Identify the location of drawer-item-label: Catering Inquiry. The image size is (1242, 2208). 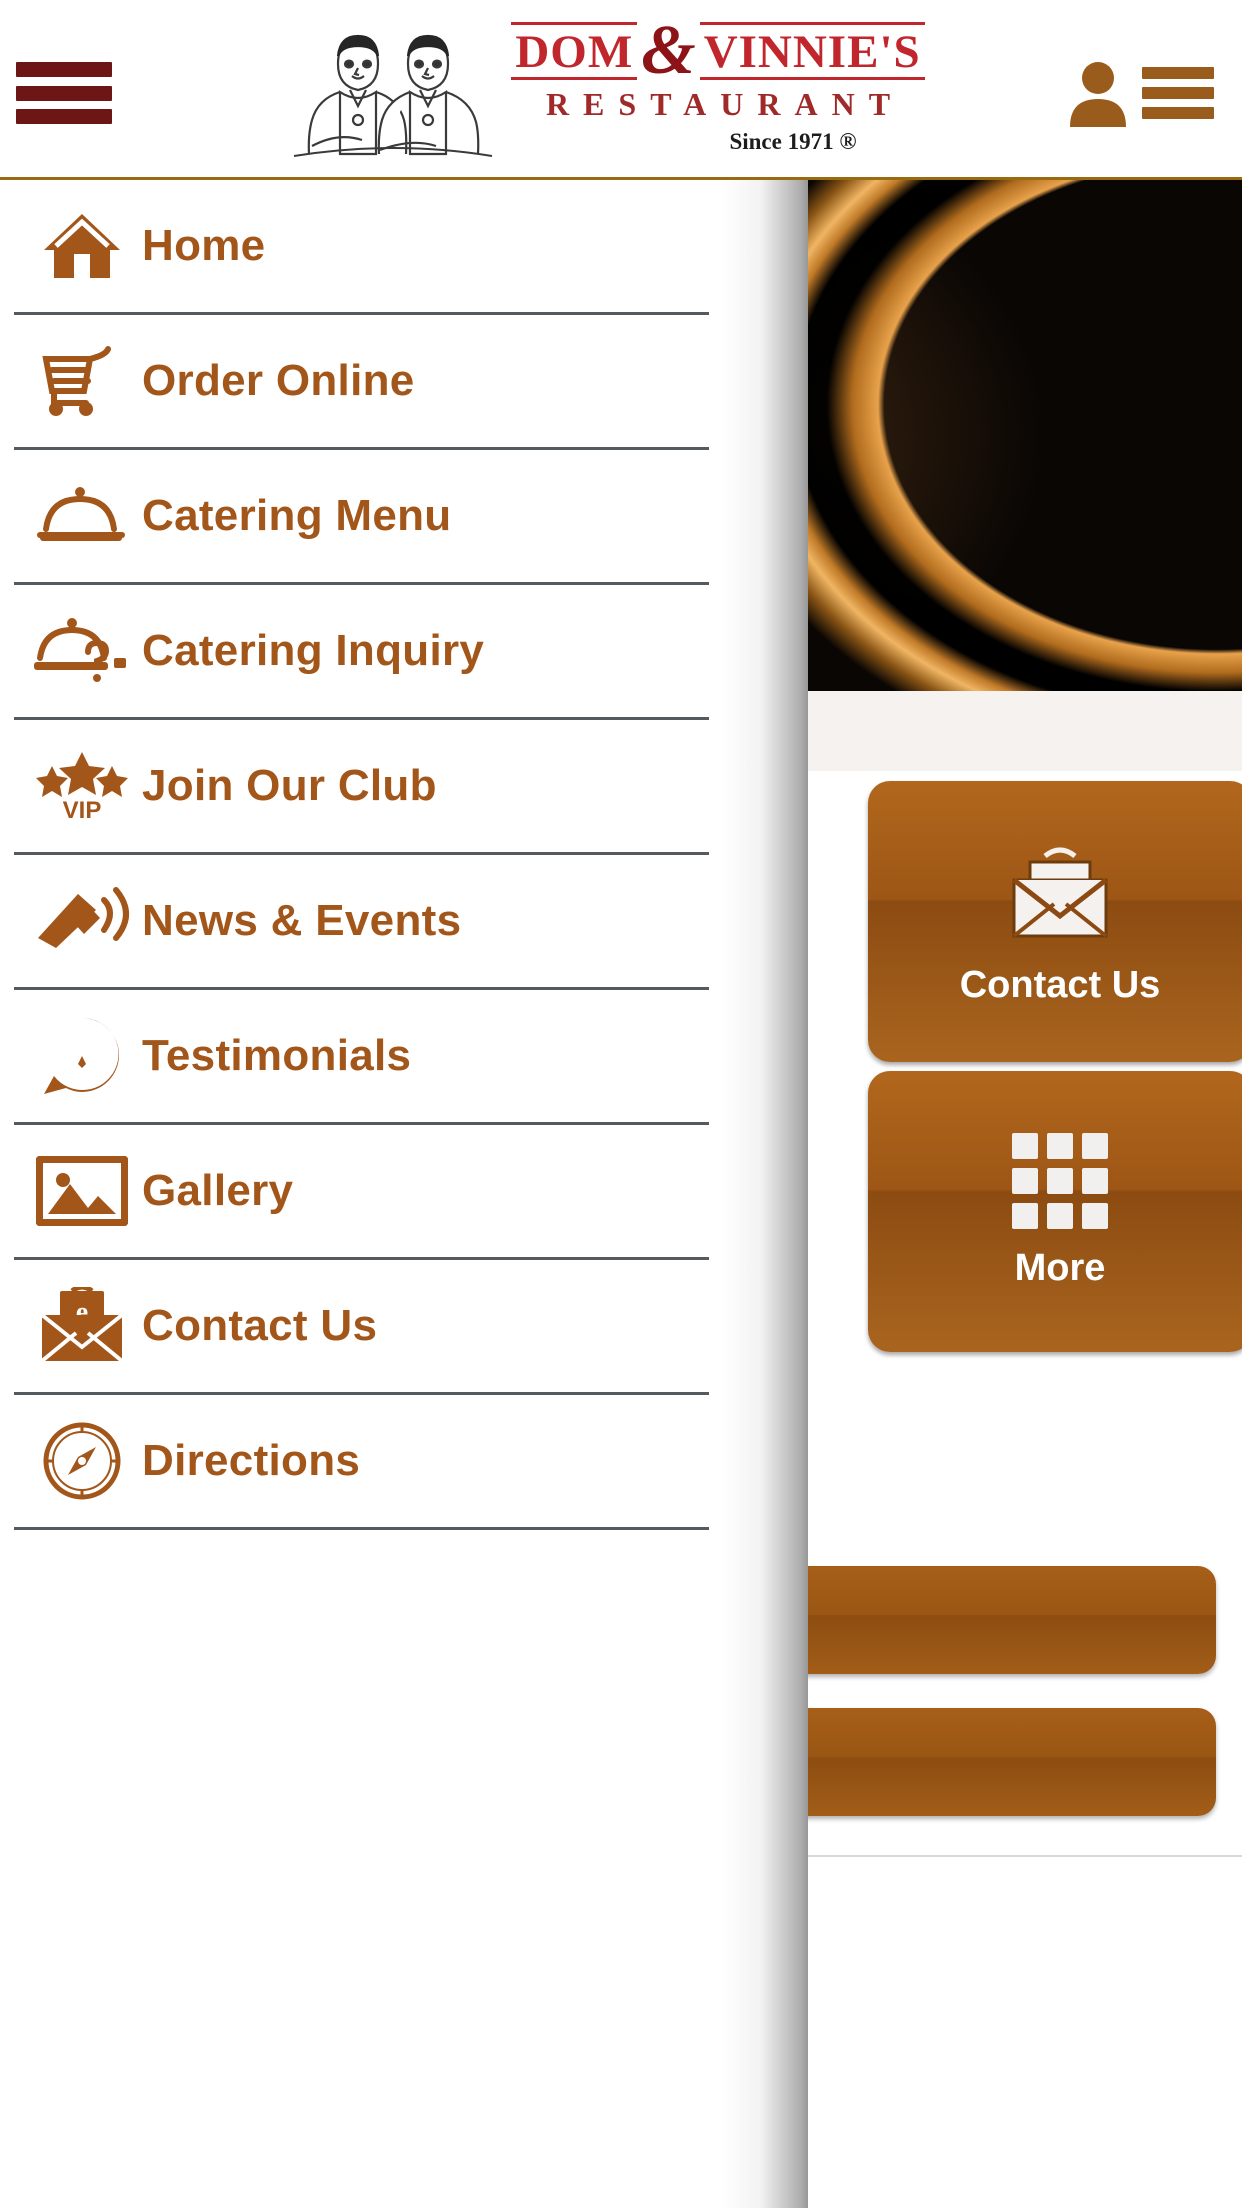
(313, 650).